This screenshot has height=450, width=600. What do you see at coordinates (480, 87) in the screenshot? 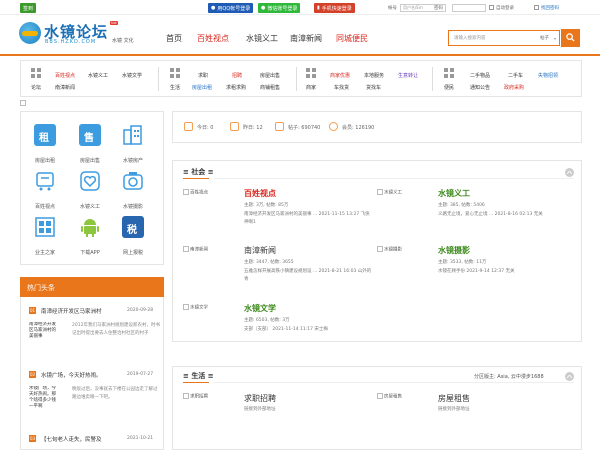
I see `cat-link-tongzhi: 通知公告` at bounding box center [480, 87].